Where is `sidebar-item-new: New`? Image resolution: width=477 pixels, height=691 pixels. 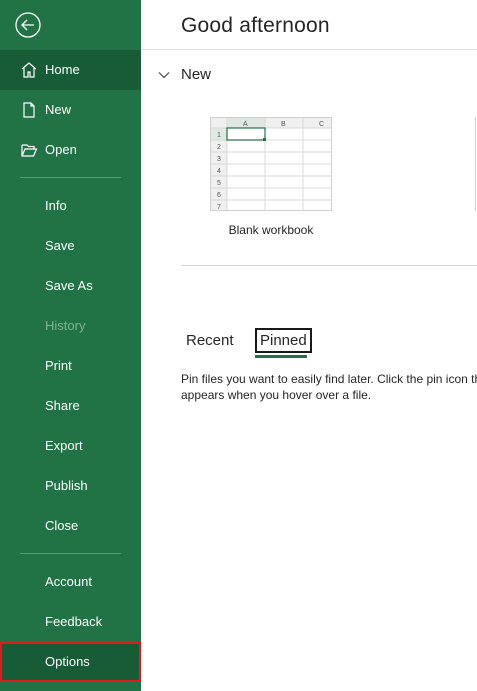
sidebar-item-new: New is located at coordinates (70, 110).